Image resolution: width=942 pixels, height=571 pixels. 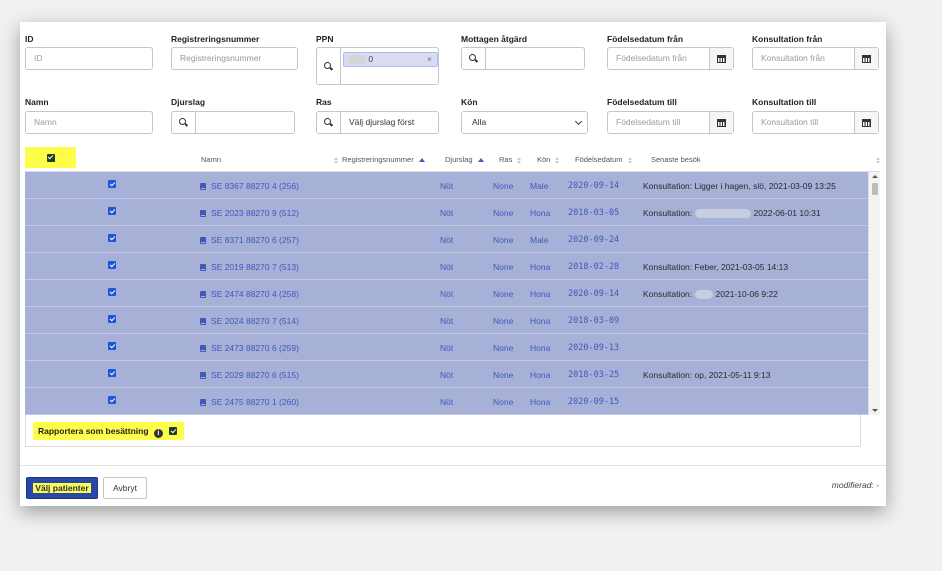 What do you see at coordinates (548, 159) in the screenshot?
I see `col-kon: Kön` at bounding box center [548, 159].